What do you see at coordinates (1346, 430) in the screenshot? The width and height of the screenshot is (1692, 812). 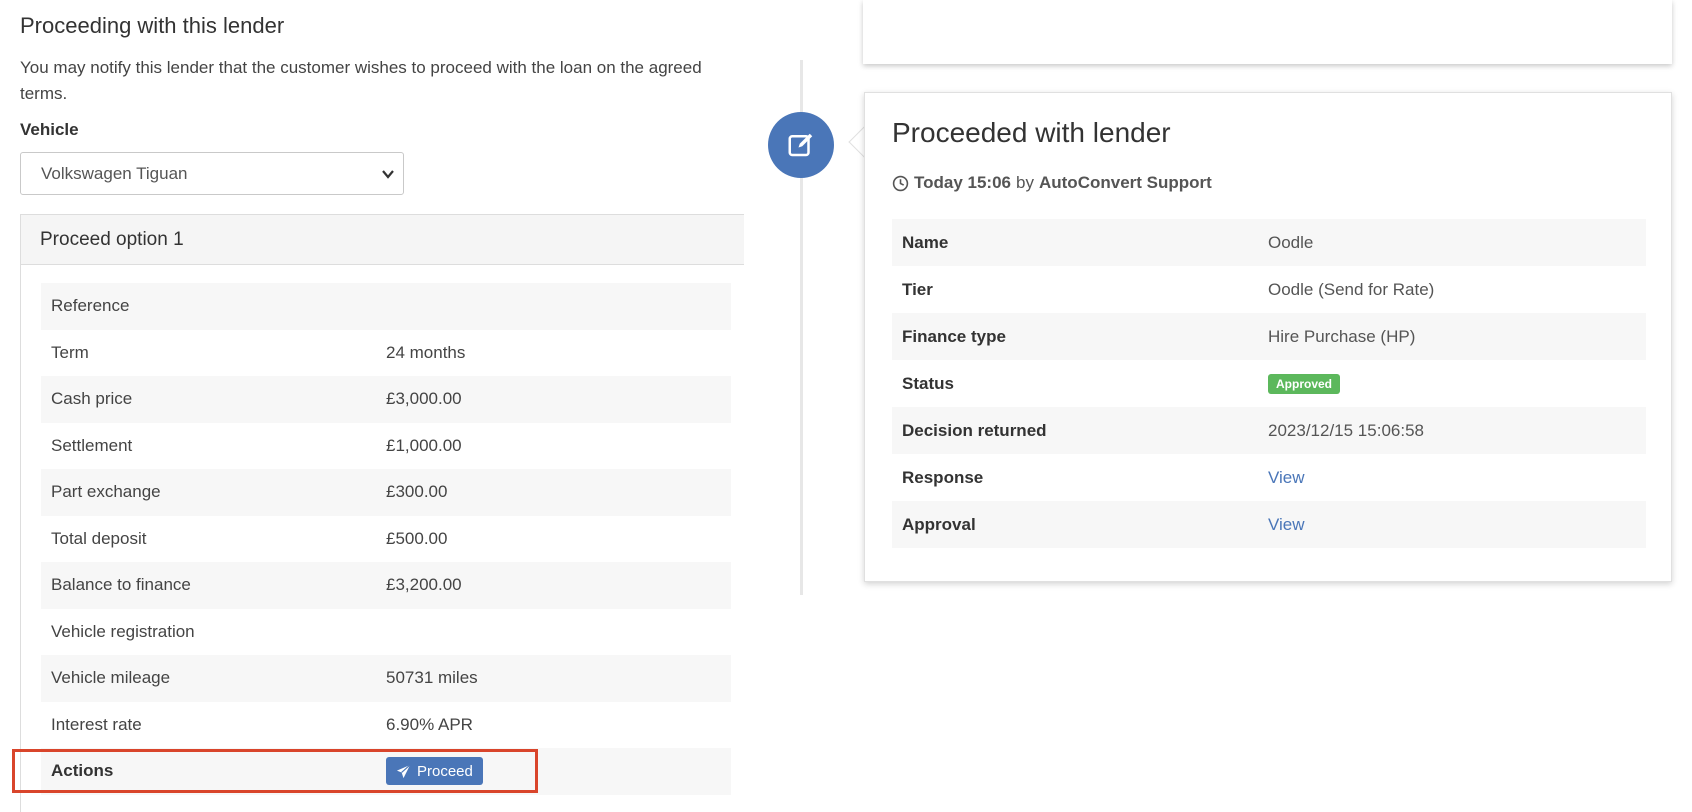 I see `row-value: 2023/12/15 15:06:58` at bounding box center [1346, 430].